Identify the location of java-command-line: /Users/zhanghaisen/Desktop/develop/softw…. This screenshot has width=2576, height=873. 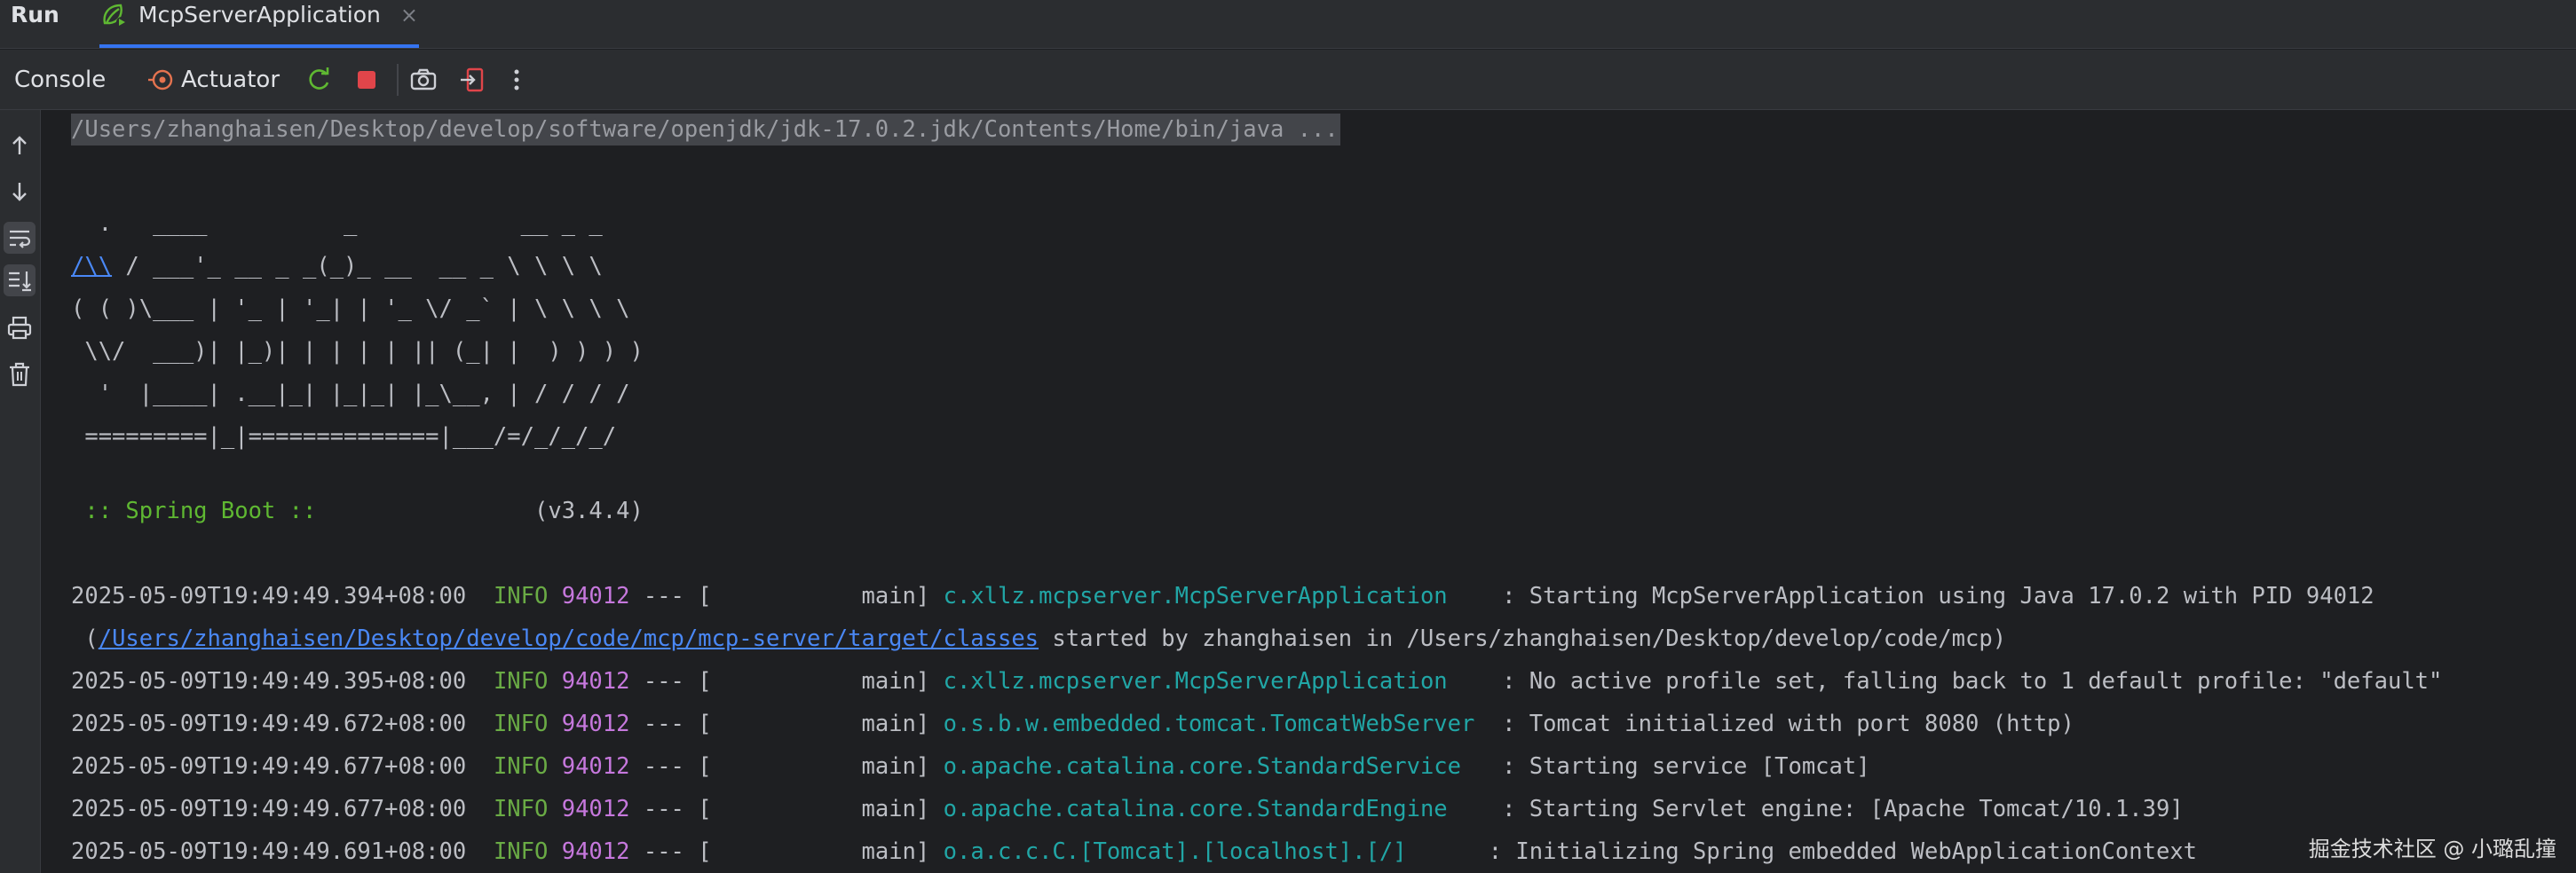
(705, 130).